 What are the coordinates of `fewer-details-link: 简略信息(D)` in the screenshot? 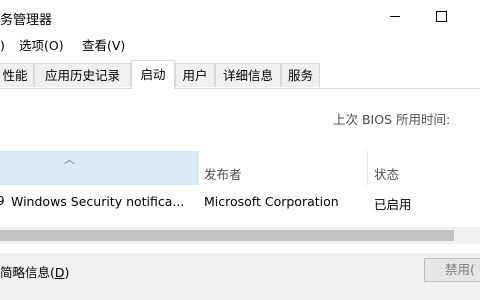 It's located at (34, 271).